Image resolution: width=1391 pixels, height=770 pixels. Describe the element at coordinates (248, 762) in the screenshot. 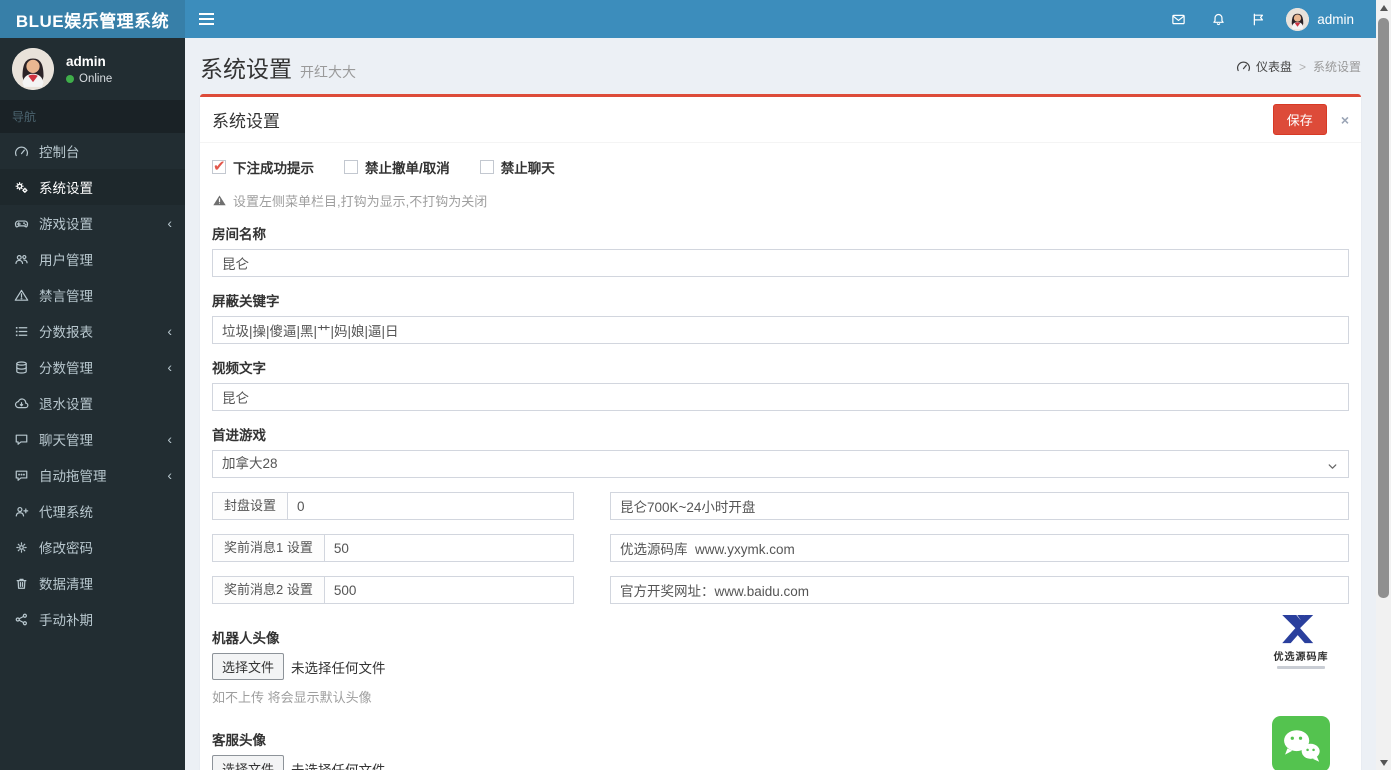

I see `service-avatar-file-button: 选择文件` at that location.